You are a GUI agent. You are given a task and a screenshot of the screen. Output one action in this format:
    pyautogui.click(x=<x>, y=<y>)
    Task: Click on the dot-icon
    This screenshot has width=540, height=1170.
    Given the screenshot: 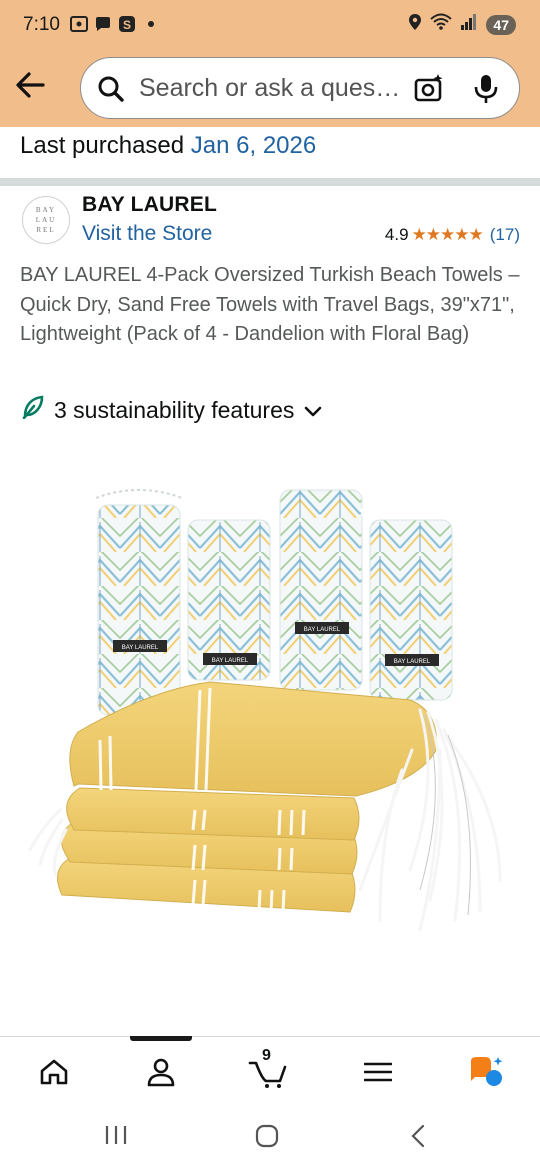 What is the action you would take?
    pyautogui.click(x=151, y=24)
    